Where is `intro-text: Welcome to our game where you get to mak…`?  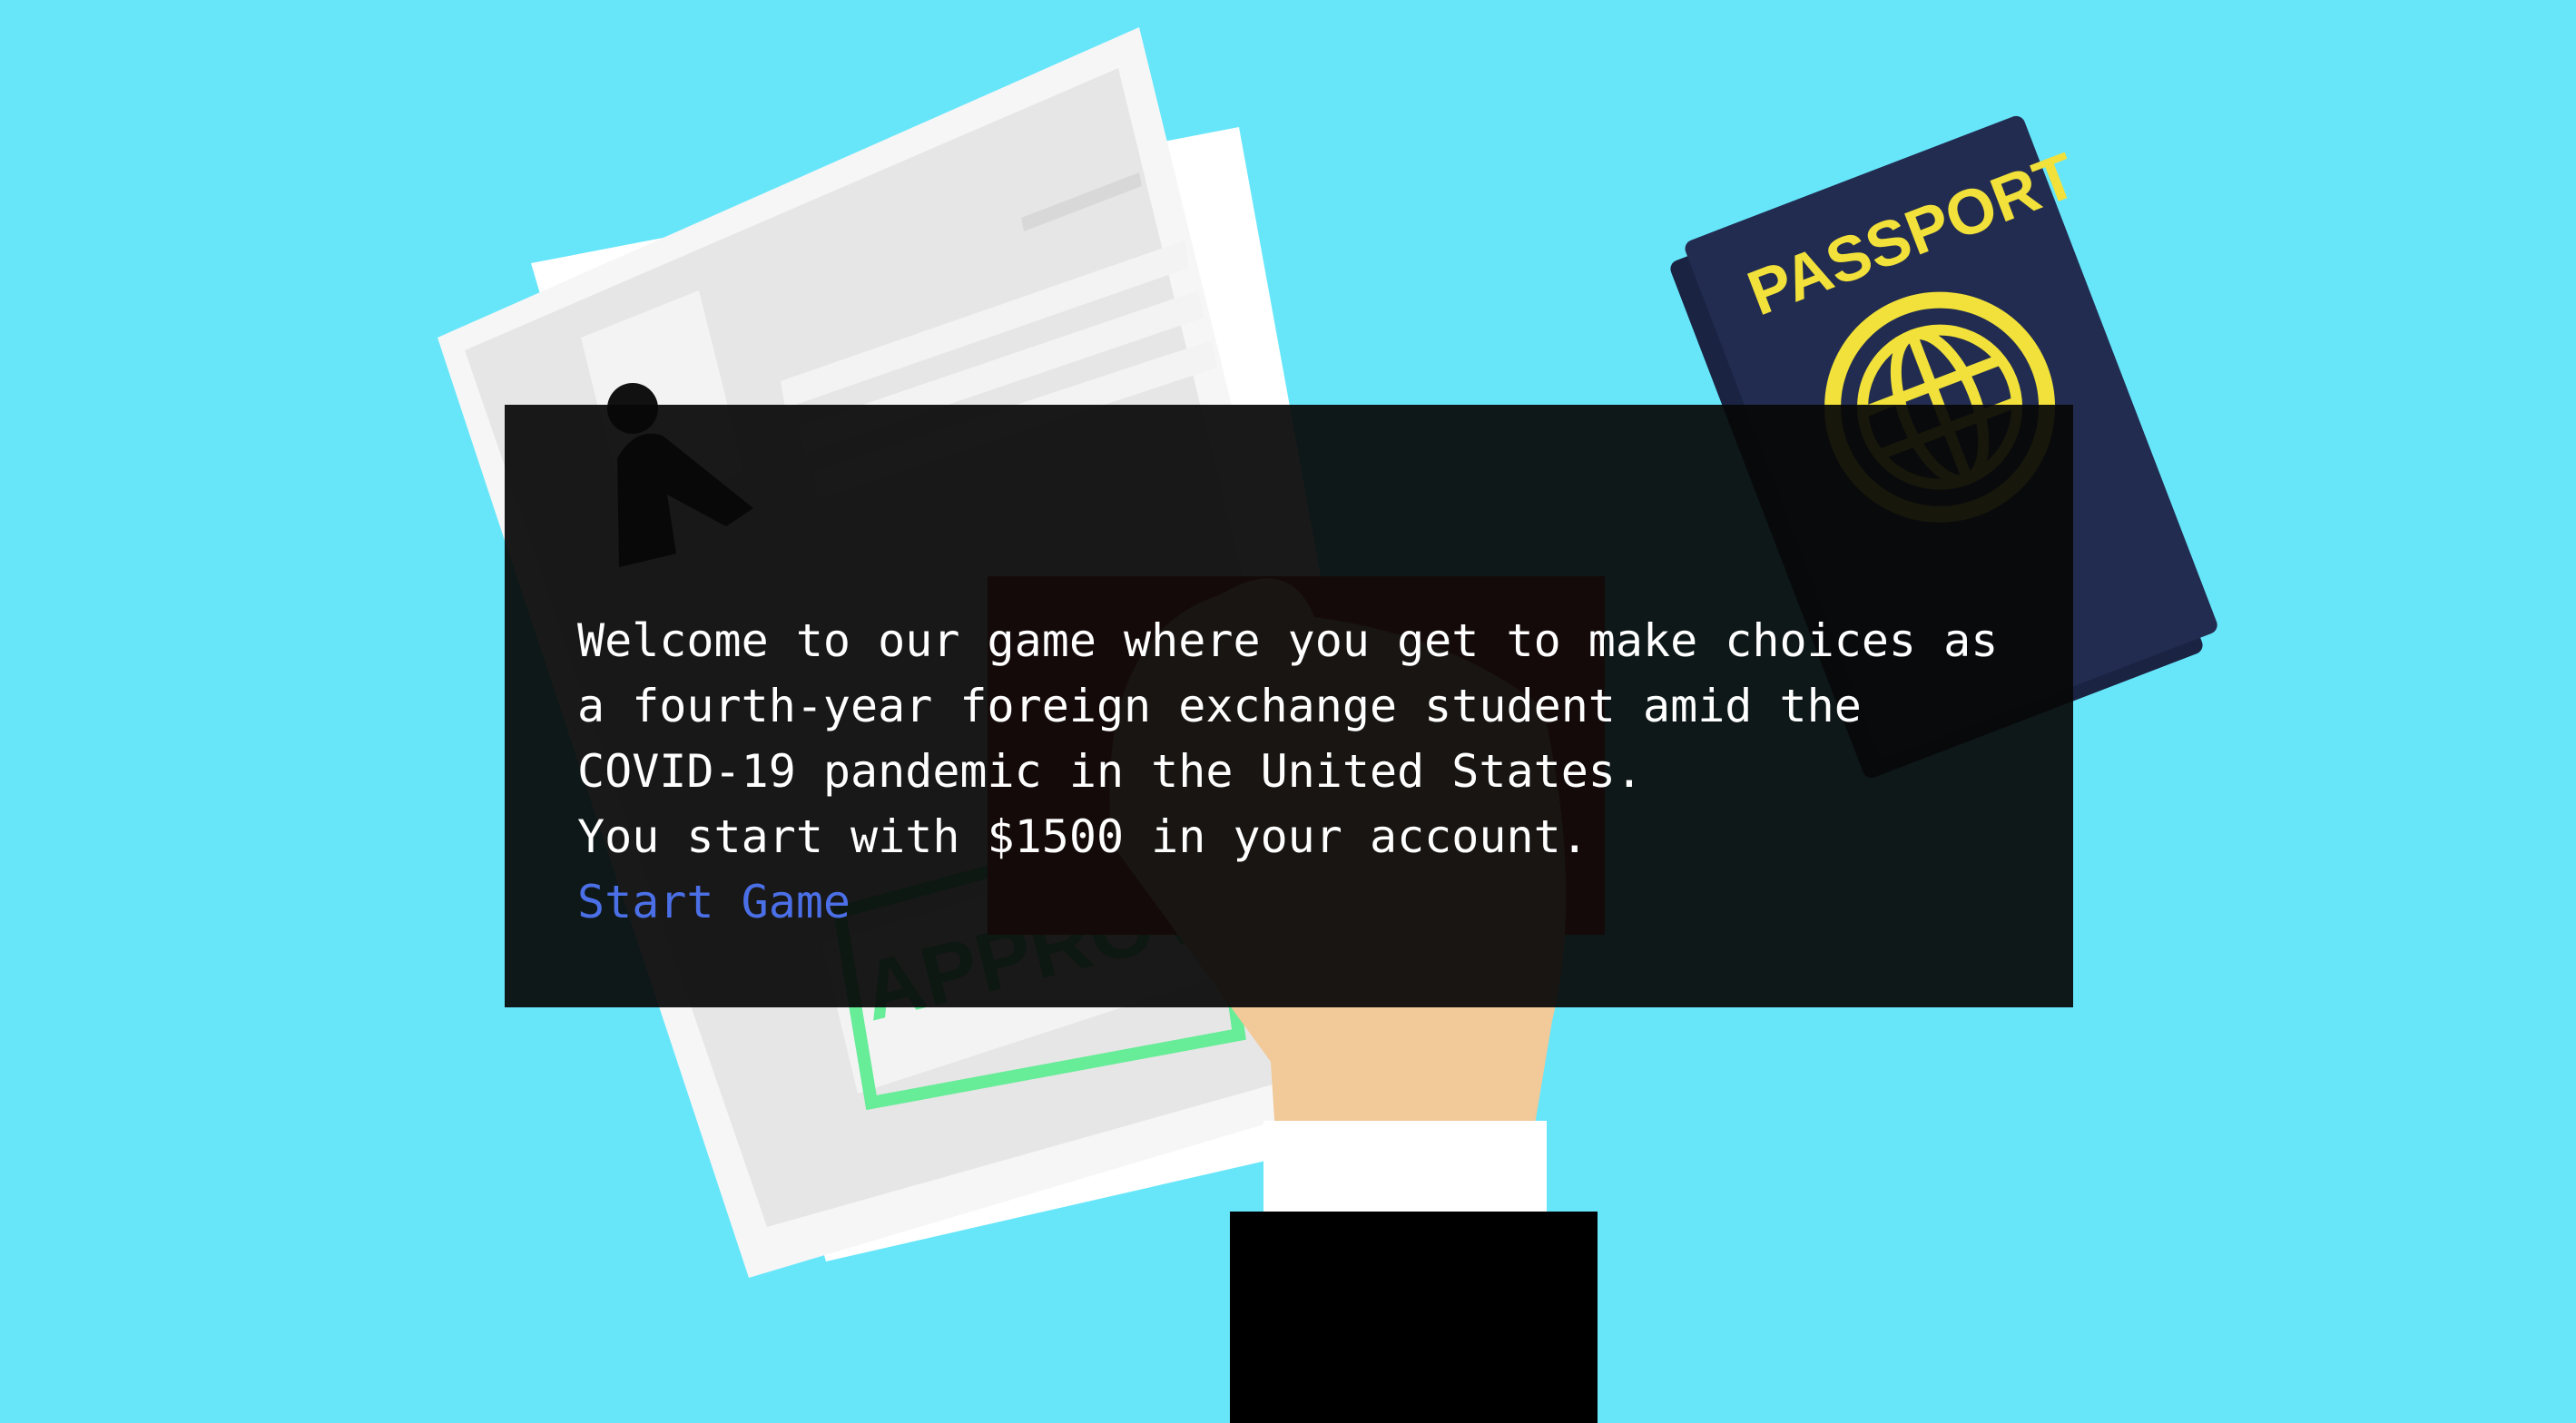 intro-text: Welcome to our game where you get to mak… is located at coordinates (1301, 706).